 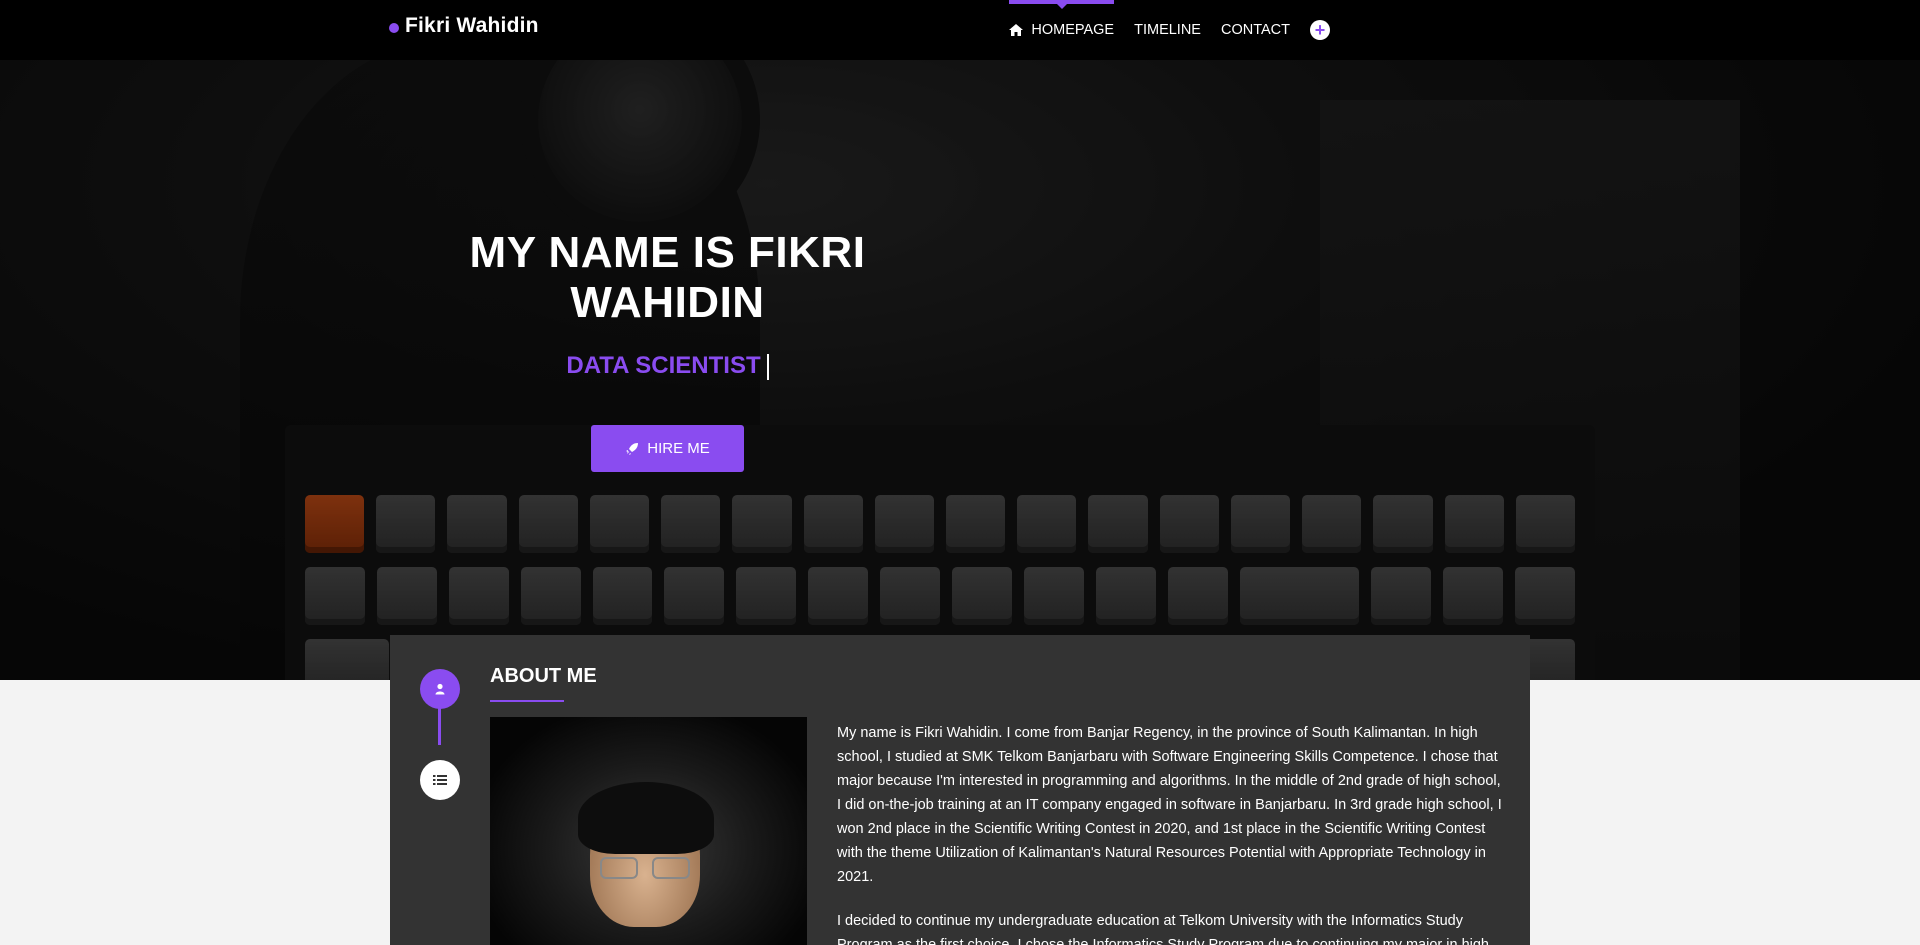 I want to click on about-title: ABOUT ME, so click(x=543, y=676).